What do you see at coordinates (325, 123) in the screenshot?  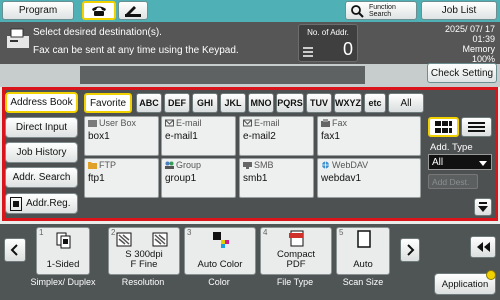 I see `fax-icon` at bounding box center [325, 123].